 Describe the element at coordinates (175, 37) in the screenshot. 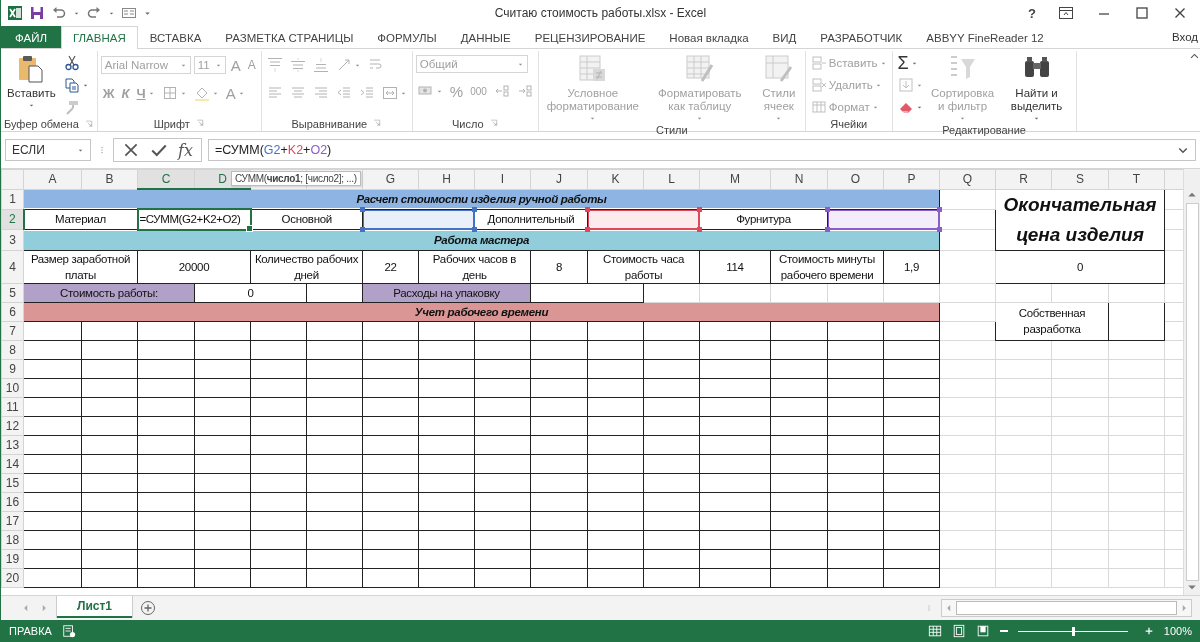

I see `ribbon-tab: ВСТАВКА` at that location.